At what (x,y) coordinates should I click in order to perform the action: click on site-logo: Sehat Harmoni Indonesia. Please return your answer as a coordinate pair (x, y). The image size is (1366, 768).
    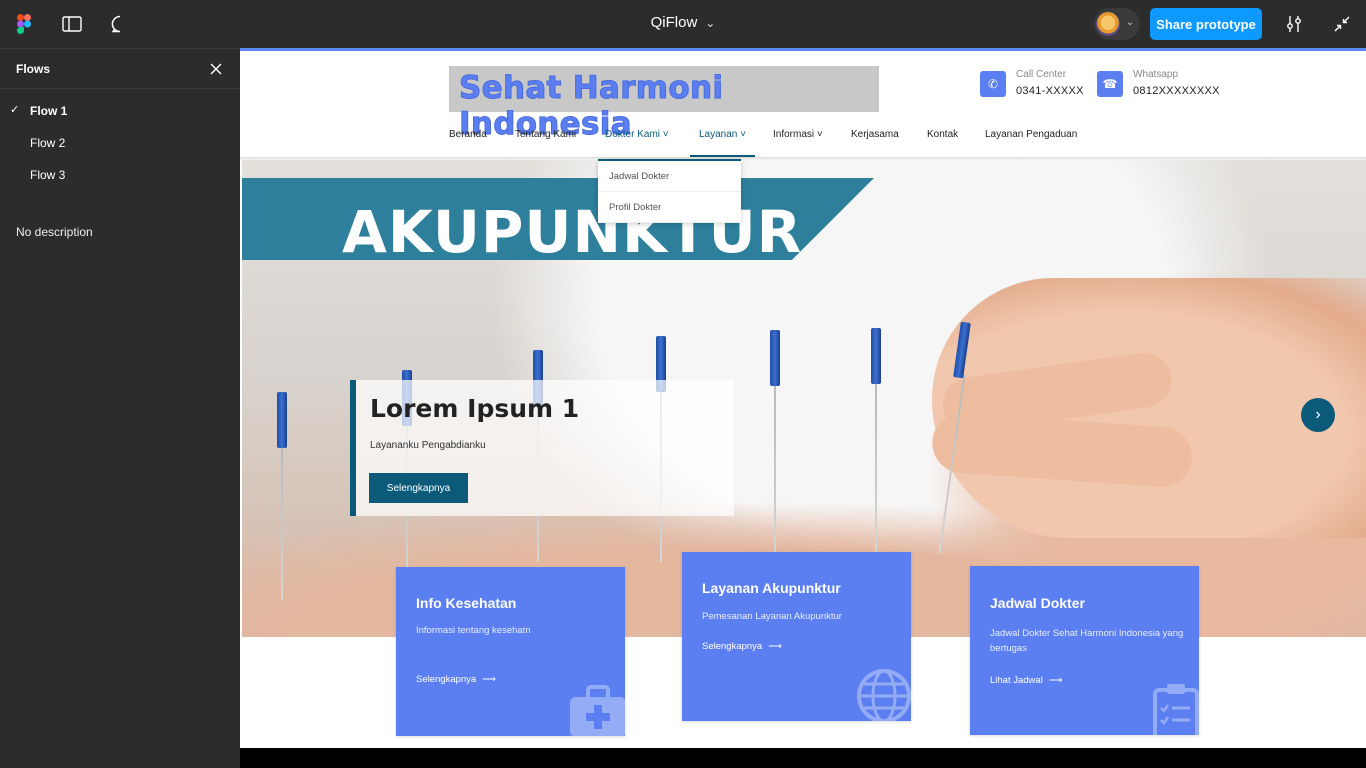
    Looking at the image, I should click on (664, 104).